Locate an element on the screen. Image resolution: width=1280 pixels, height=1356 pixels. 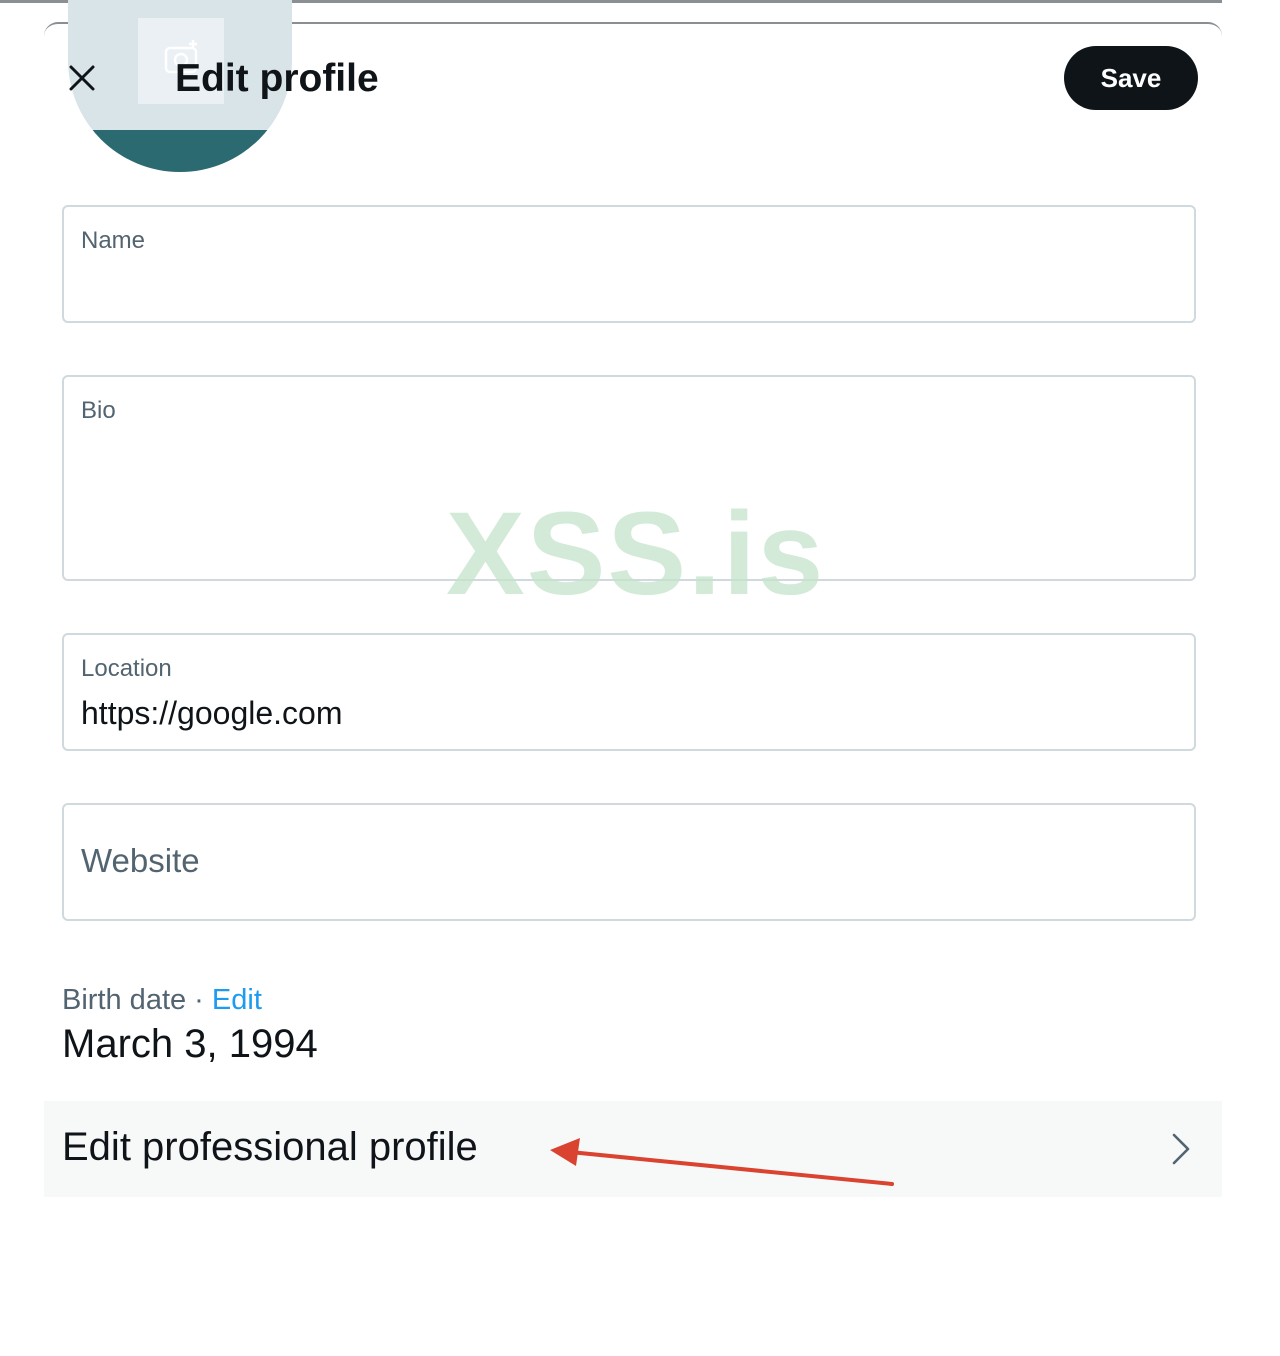
bio-field-label: Bio is located at coordinates (98, 410).